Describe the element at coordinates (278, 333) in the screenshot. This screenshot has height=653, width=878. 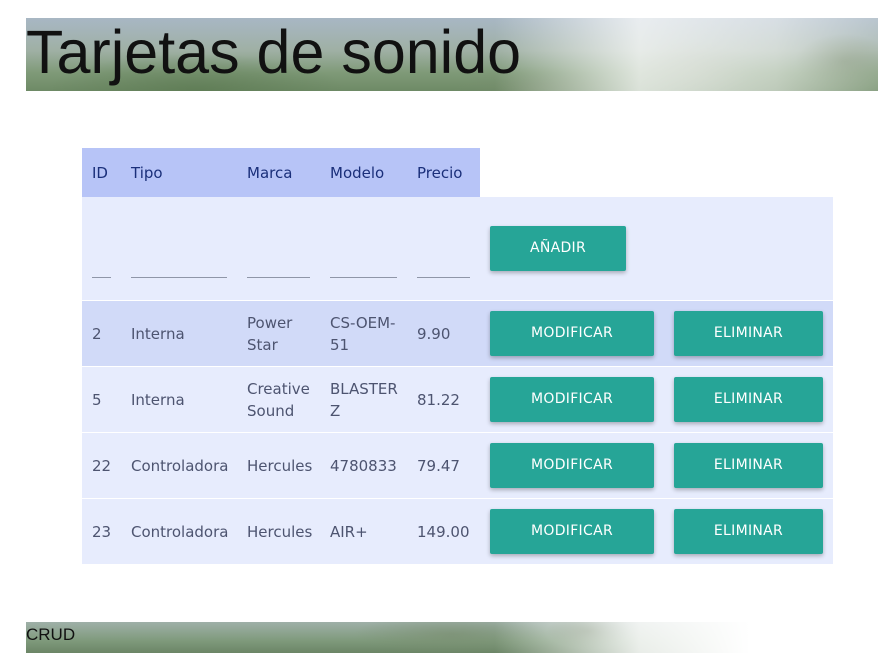
I see `cell-marca: Power Star` at that location.